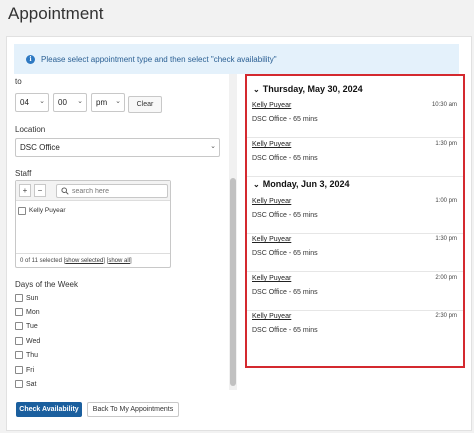  I want to click on ampm-select: pm ⌄, so click(108, 102).